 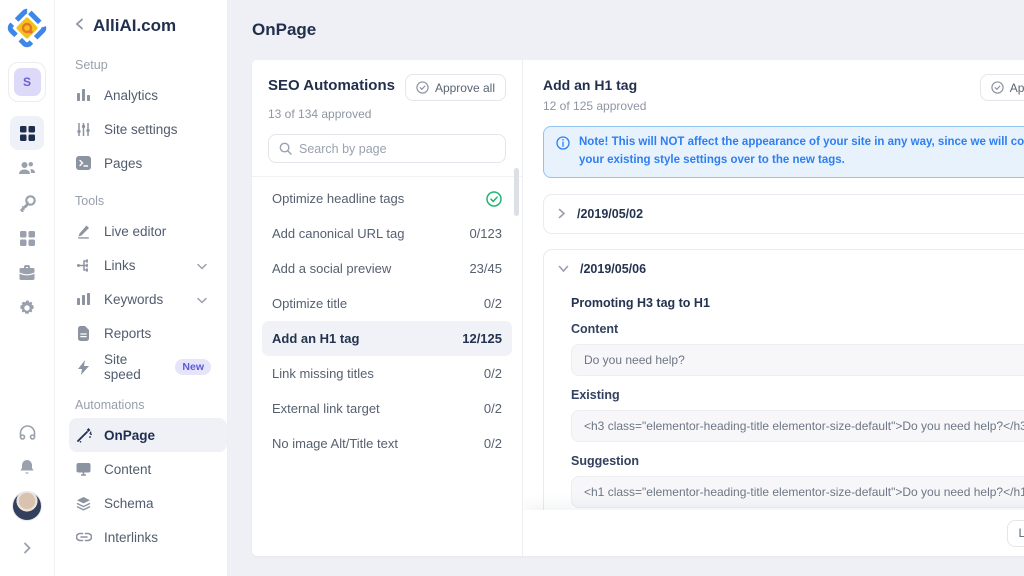 What do you see at coordinates (143, 367) in the screenshot?
I see `sidebar-item-site-speed: Site speed New` at bounding box center [143, 367].